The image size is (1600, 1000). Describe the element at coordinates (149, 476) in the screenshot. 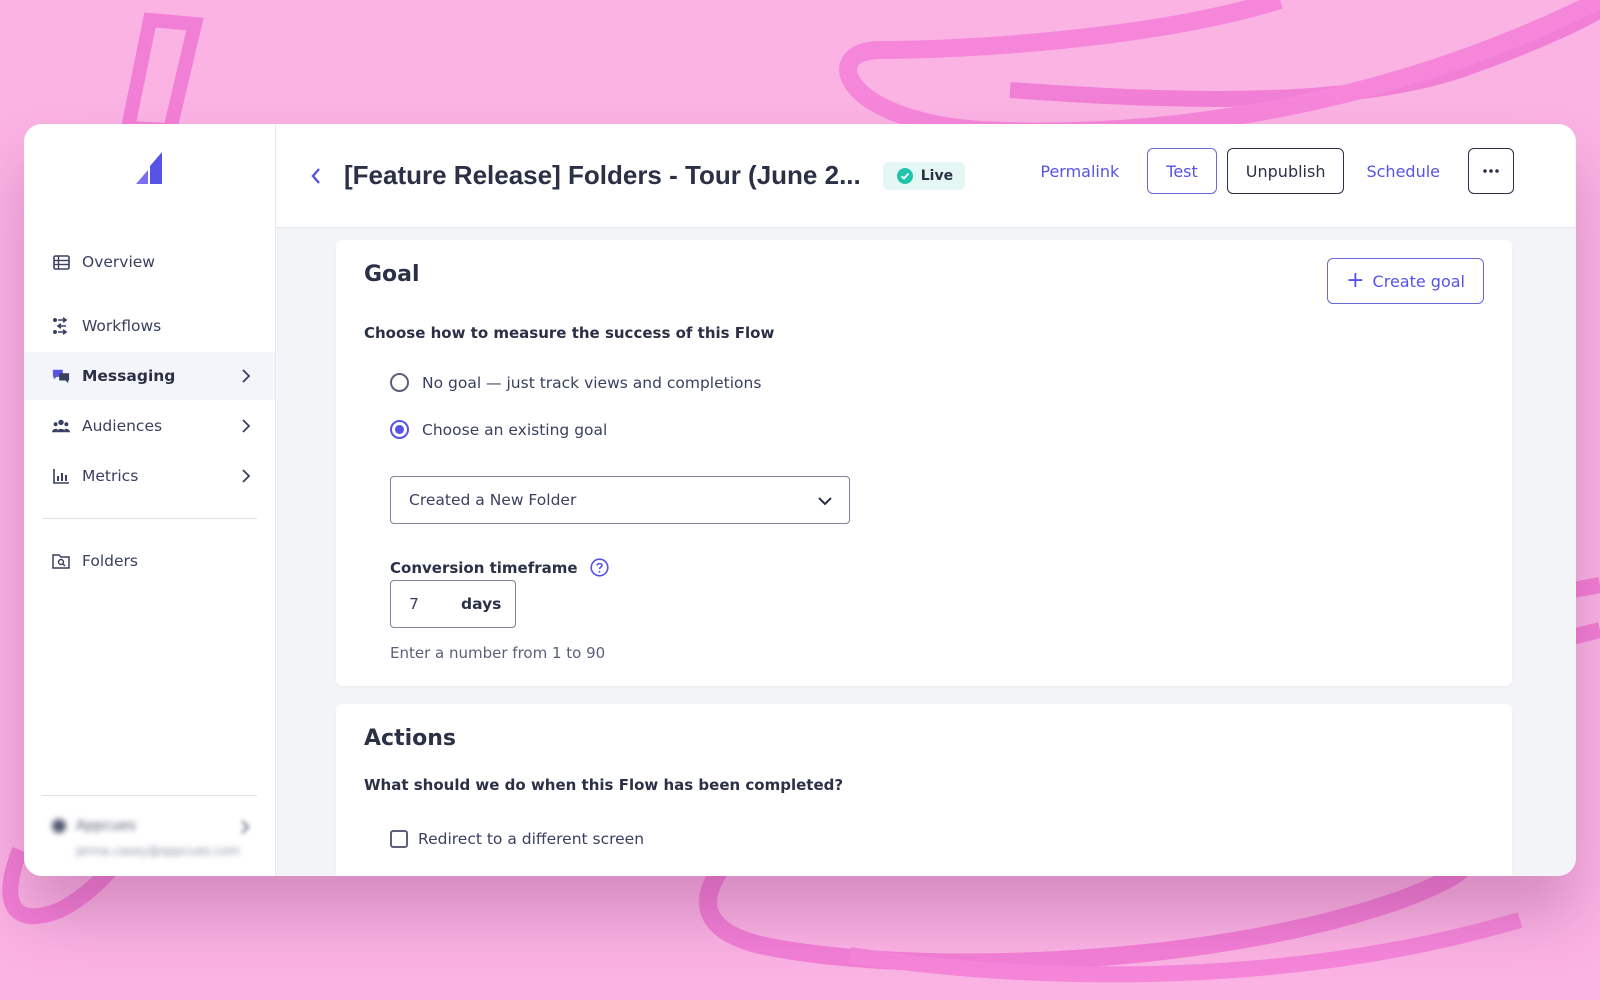

I see `sidebar-item-metrics: Metrics` at that location.